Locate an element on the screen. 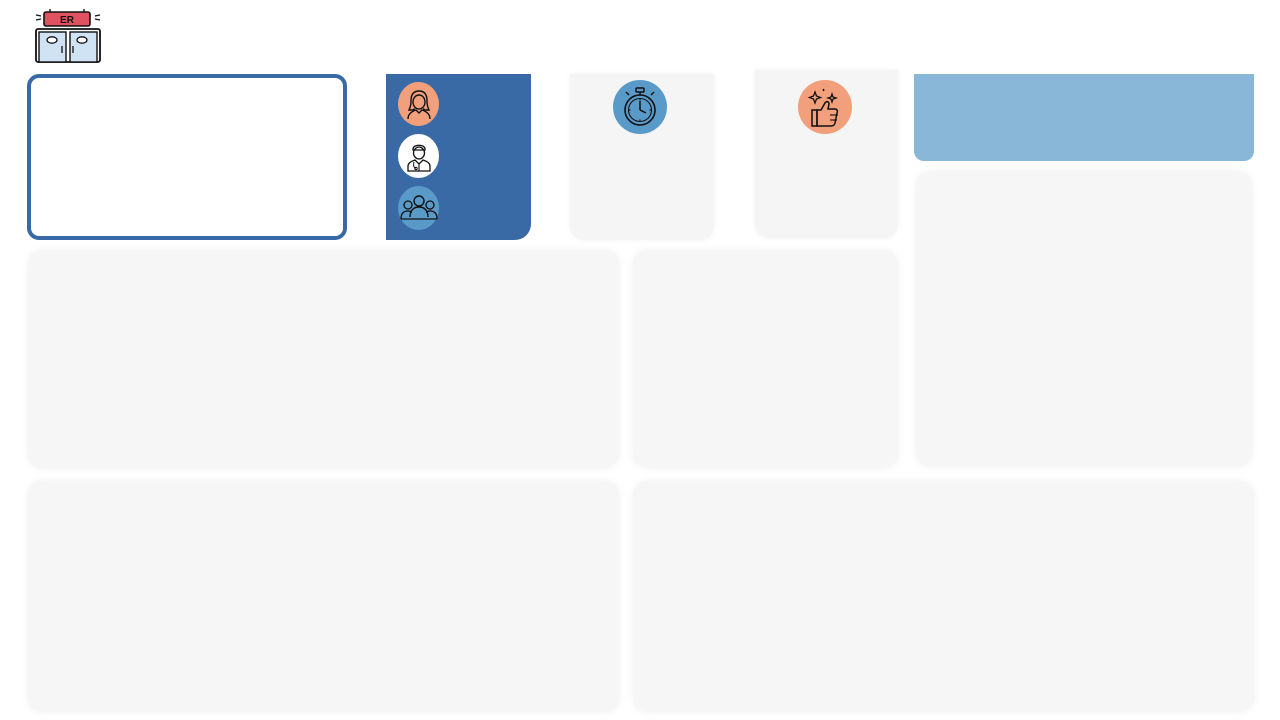 Image resolution: width=1280 pixels, height=720 pixels. thumbs-up-sparkle-icon is located at coordinates (823, 107).